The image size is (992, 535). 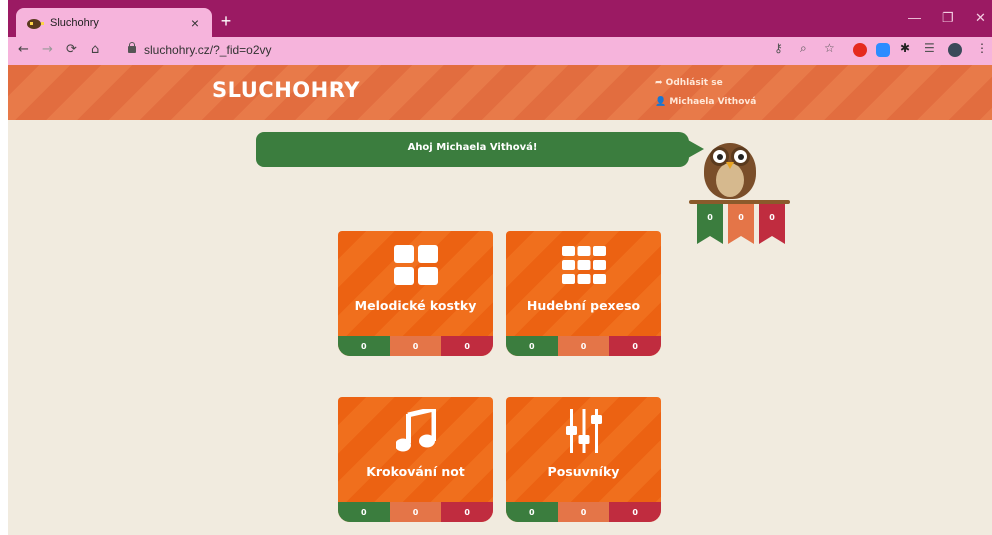 What do you see at coordinates (95, 49) in the screenshot?
I see `home-icon: ⌂` at bounding box center [95, 49].